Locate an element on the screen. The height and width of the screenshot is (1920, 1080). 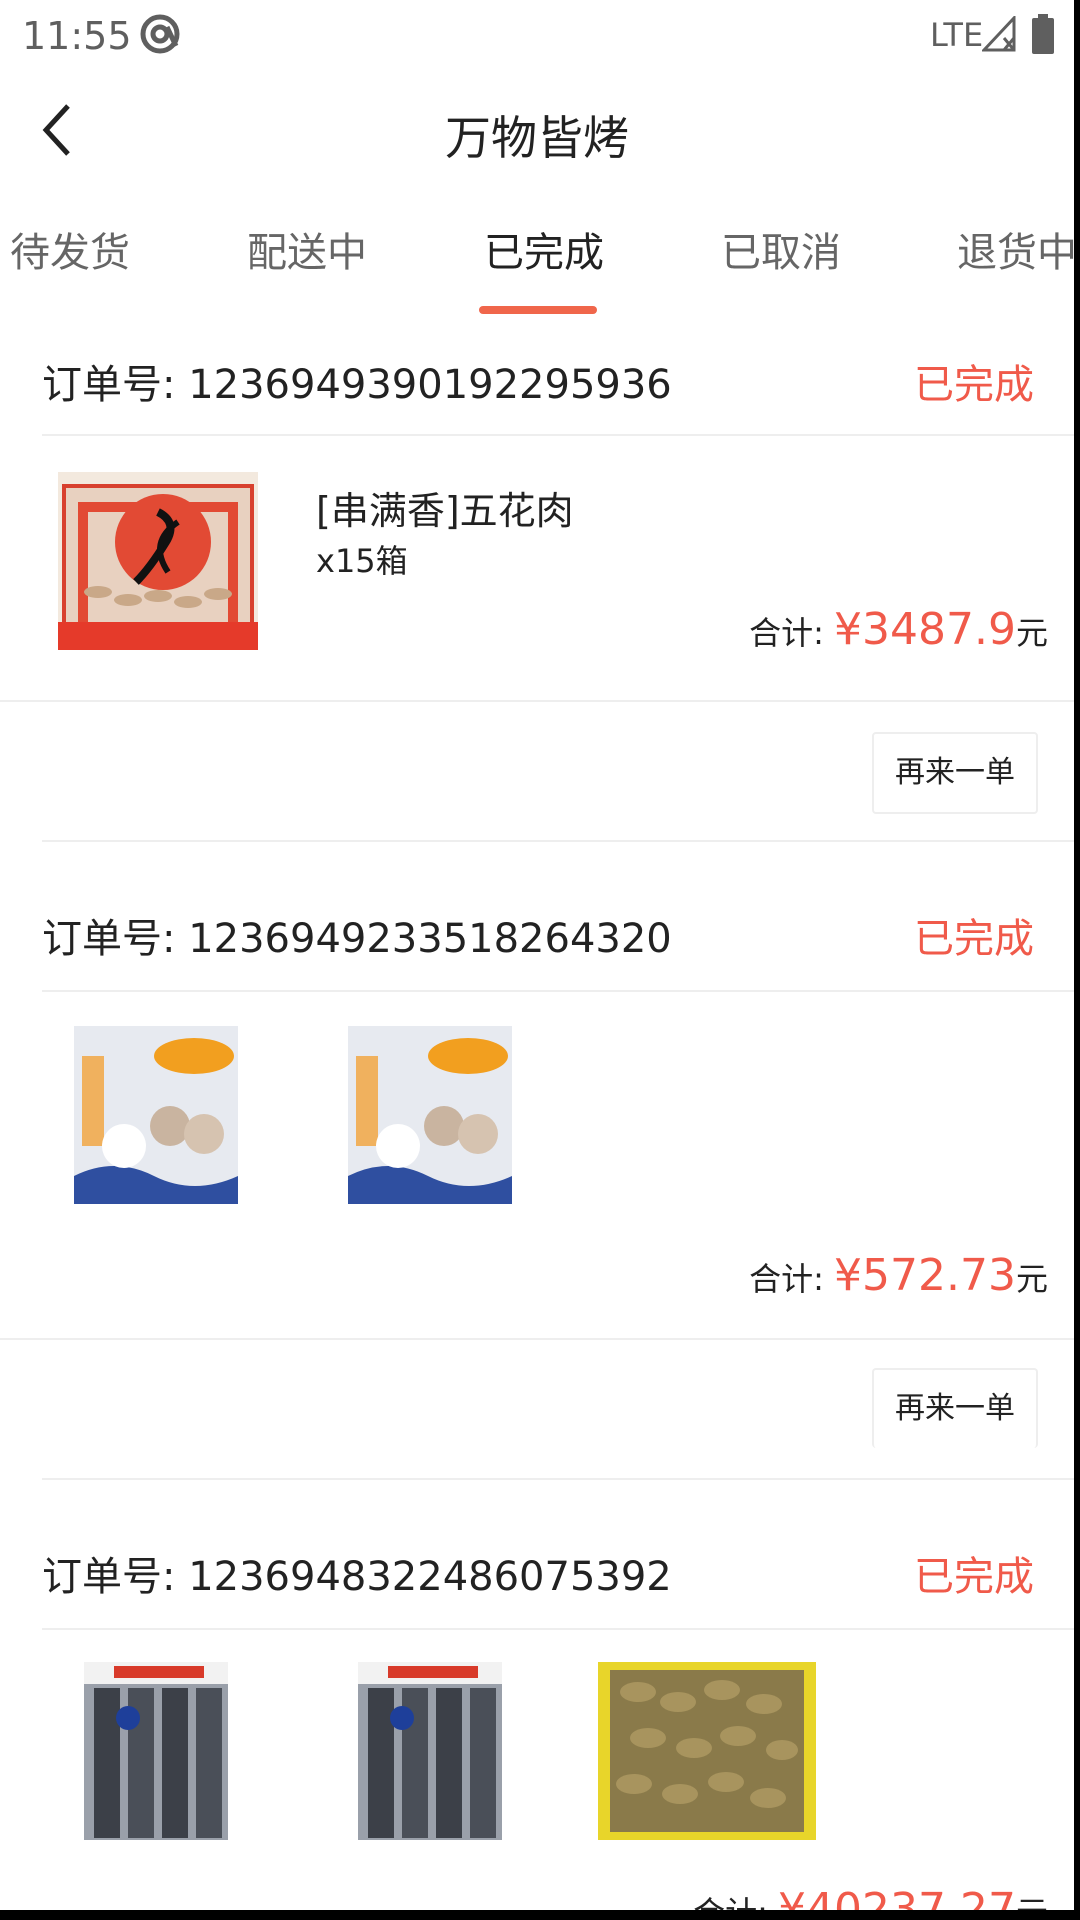
order-number: 订单号: 1236949233518264320 is located at coordinates (357, 935).